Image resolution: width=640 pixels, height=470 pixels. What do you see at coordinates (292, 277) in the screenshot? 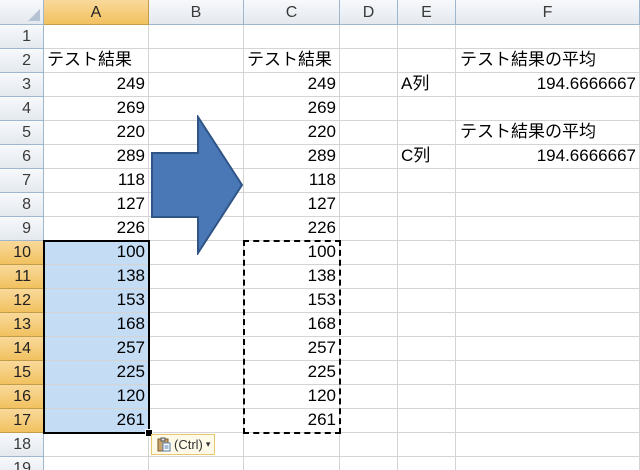
I see `column-c-value-cell: 138` at bounding box center [292, 277].